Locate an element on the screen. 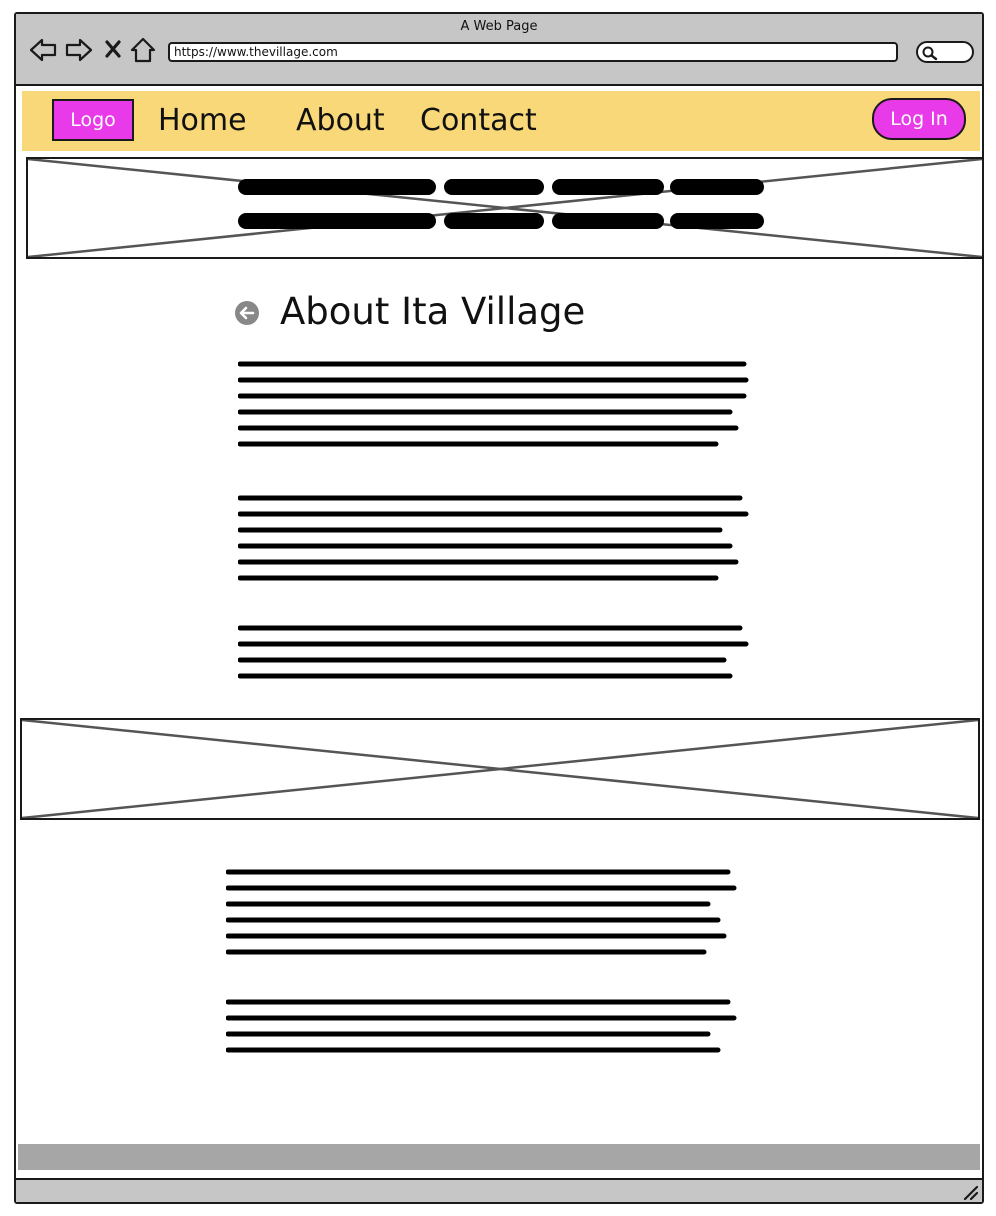 The image size is (996, 1216). search-field is located at coordinates (945, 52).